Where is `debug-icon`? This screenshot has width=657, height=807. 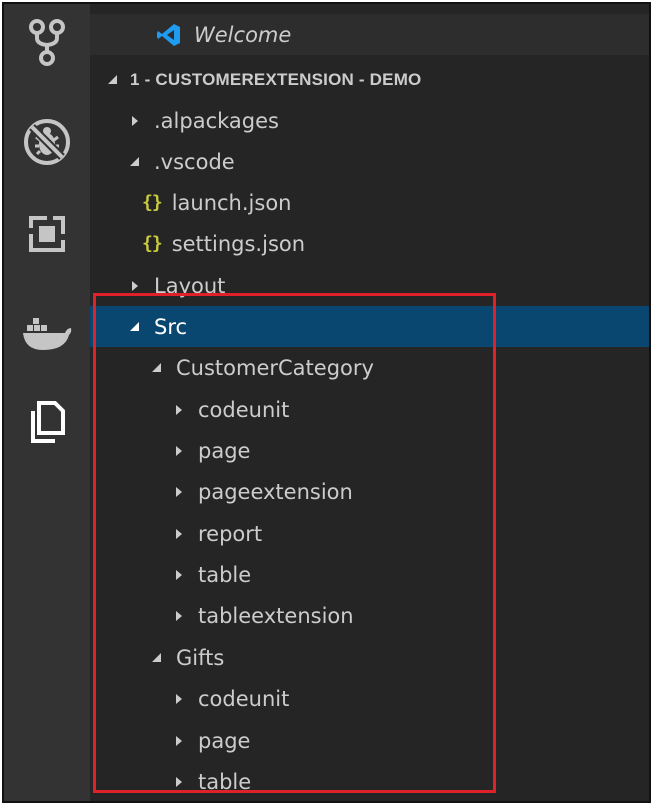 debug-icon is located at coordinates (47, 142).